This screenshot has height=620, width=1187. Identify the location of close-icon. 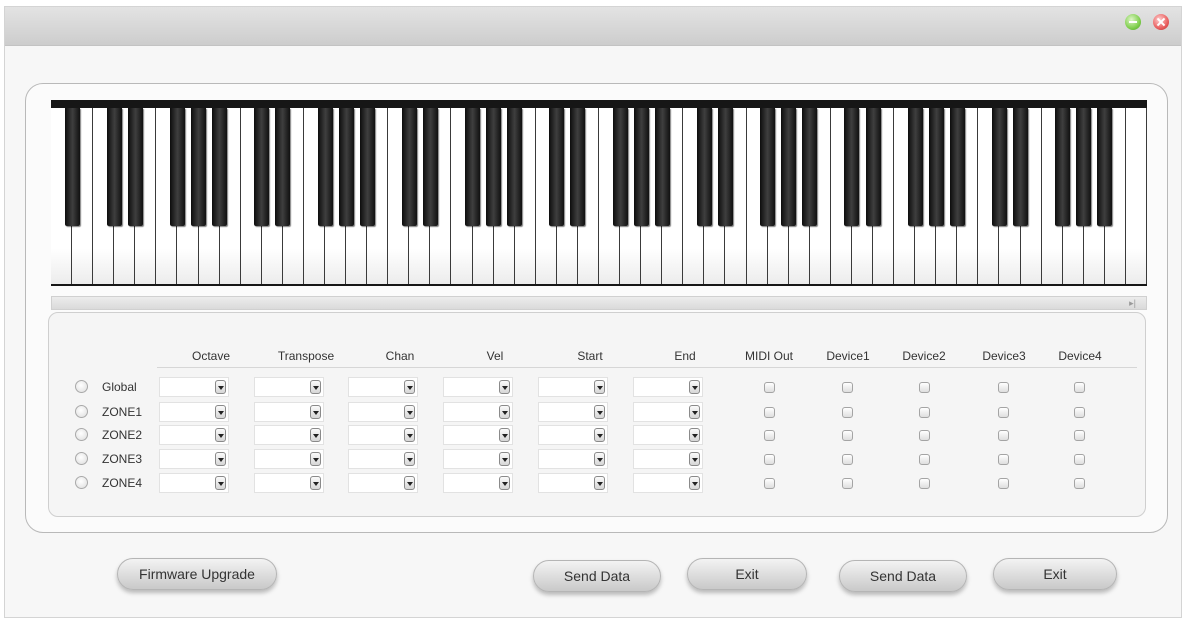
(1161, 22).